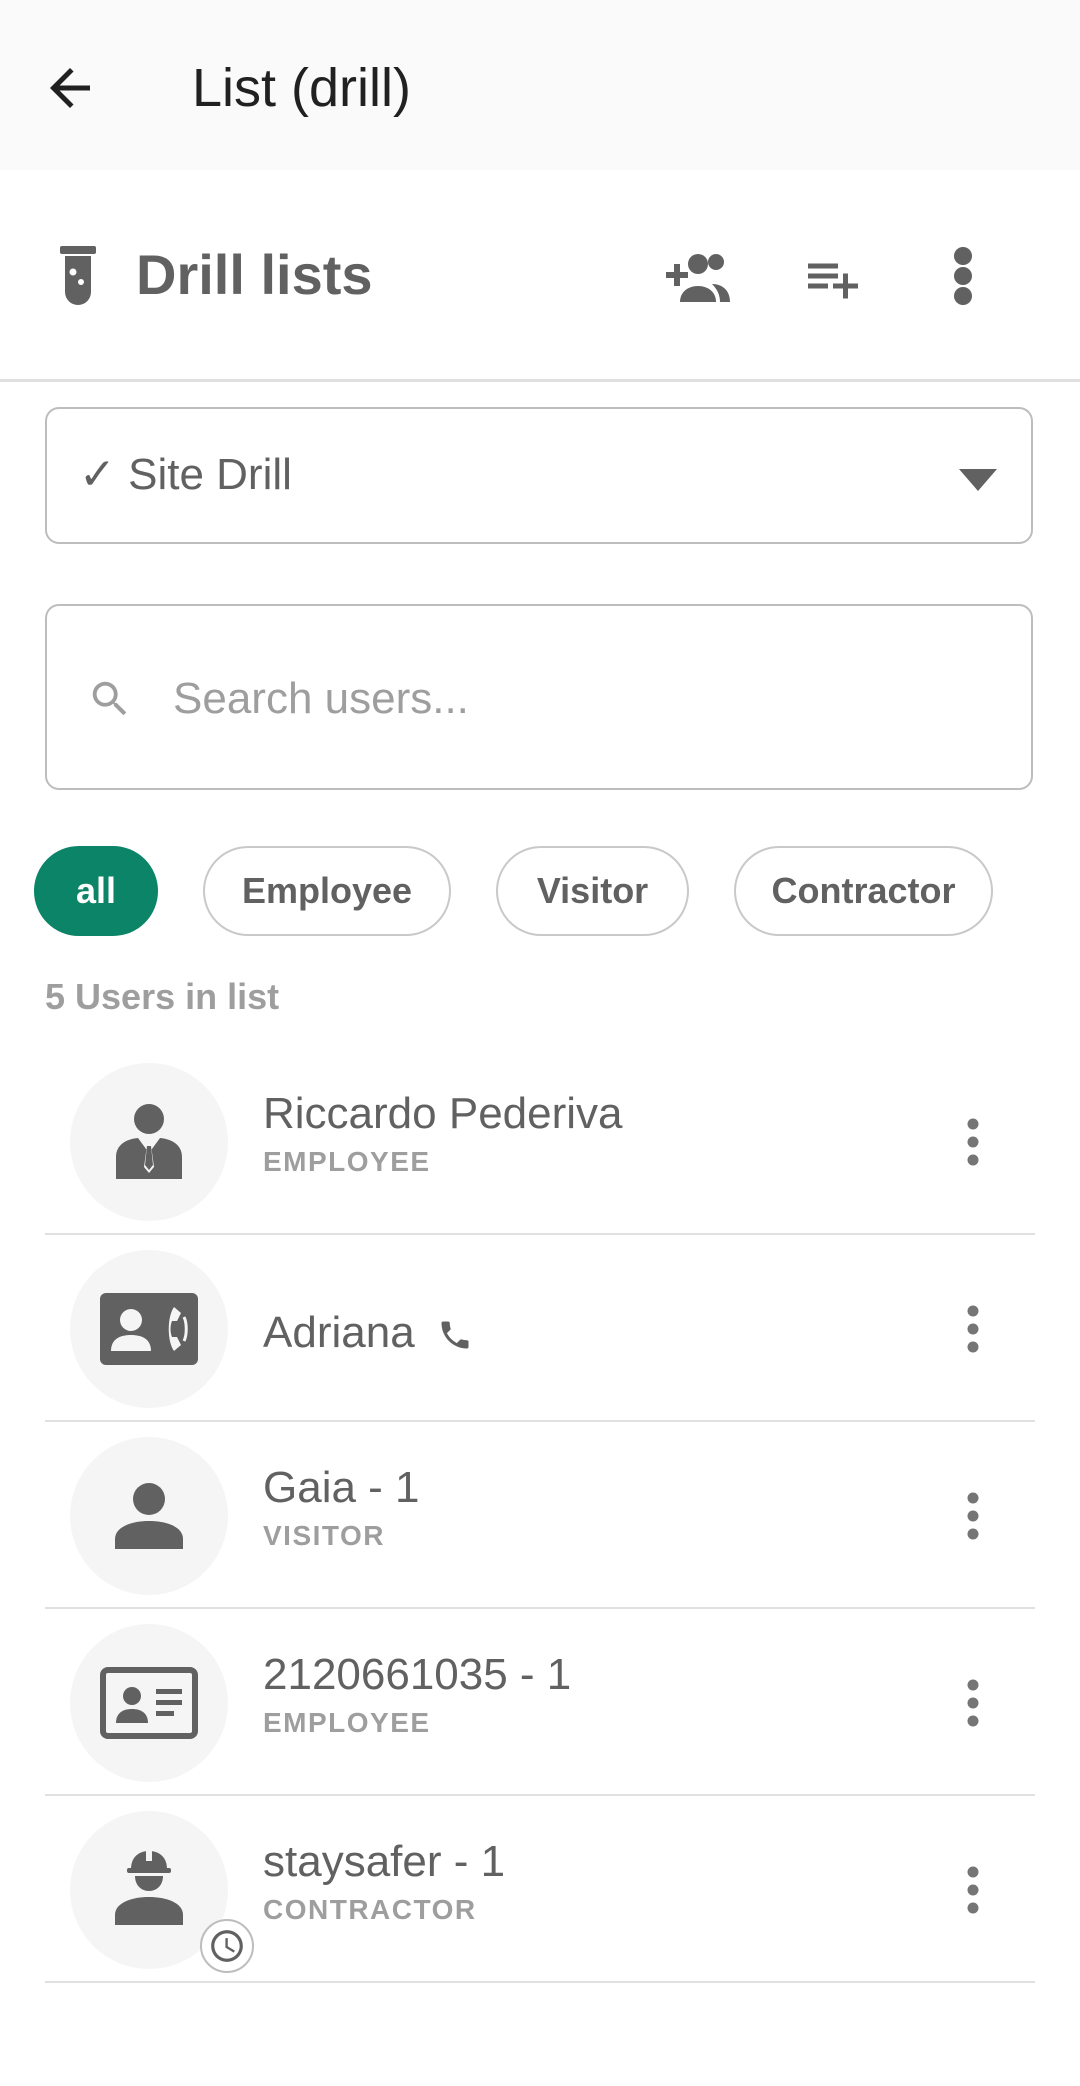  I want to click on search-input, so click(583, 699).